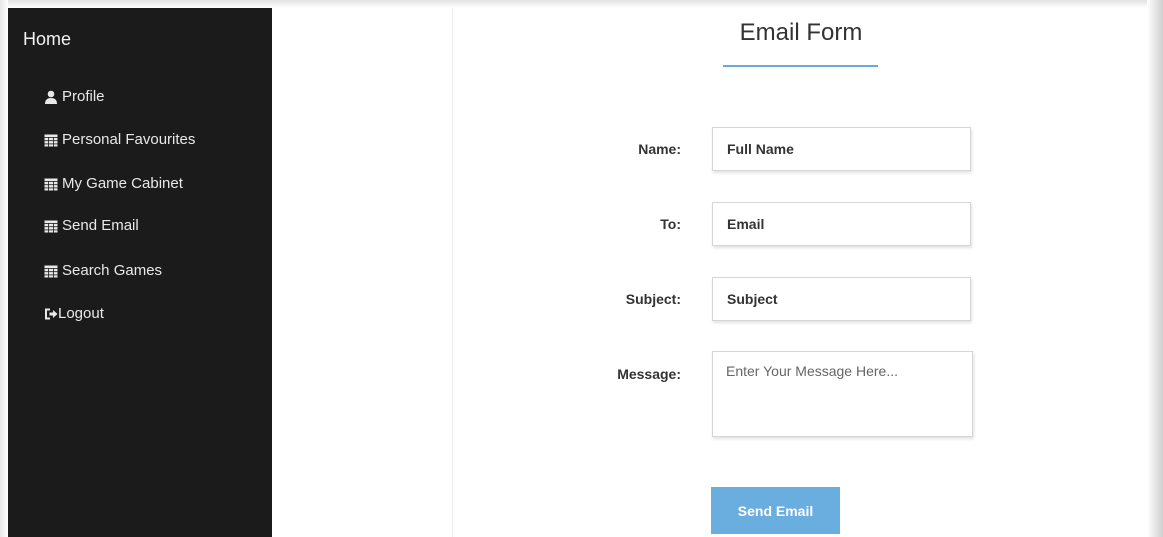 Image resolution: width=1163 pixels, height=537 pixels. I want to click on sidebar-item-my-game-cabinet: My Game Cabinet, so click(113, 183).